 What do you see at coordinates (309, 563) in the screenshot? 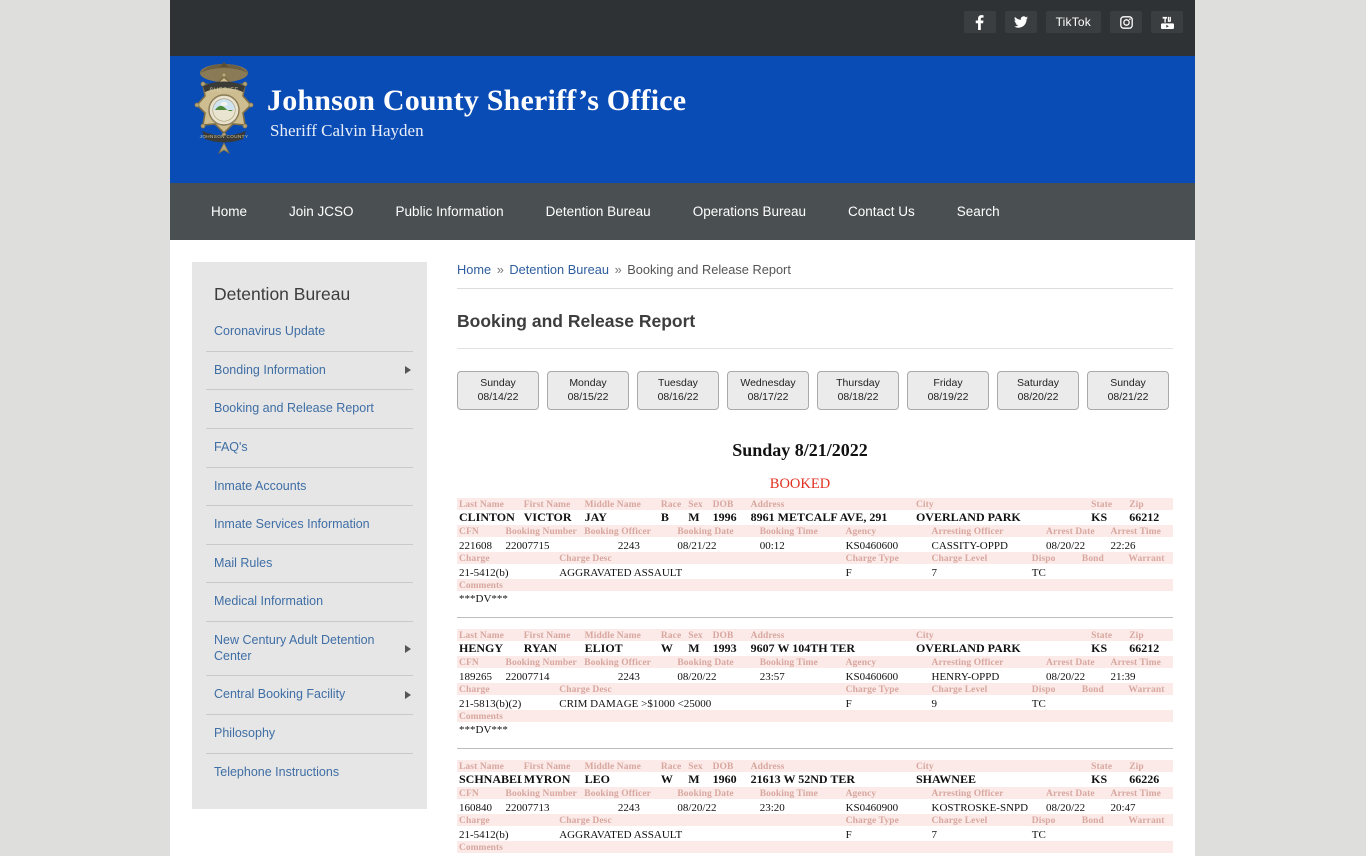
I see `sidebar-item-mail-rules: Mail Rules` at bounding box center [309, 563].